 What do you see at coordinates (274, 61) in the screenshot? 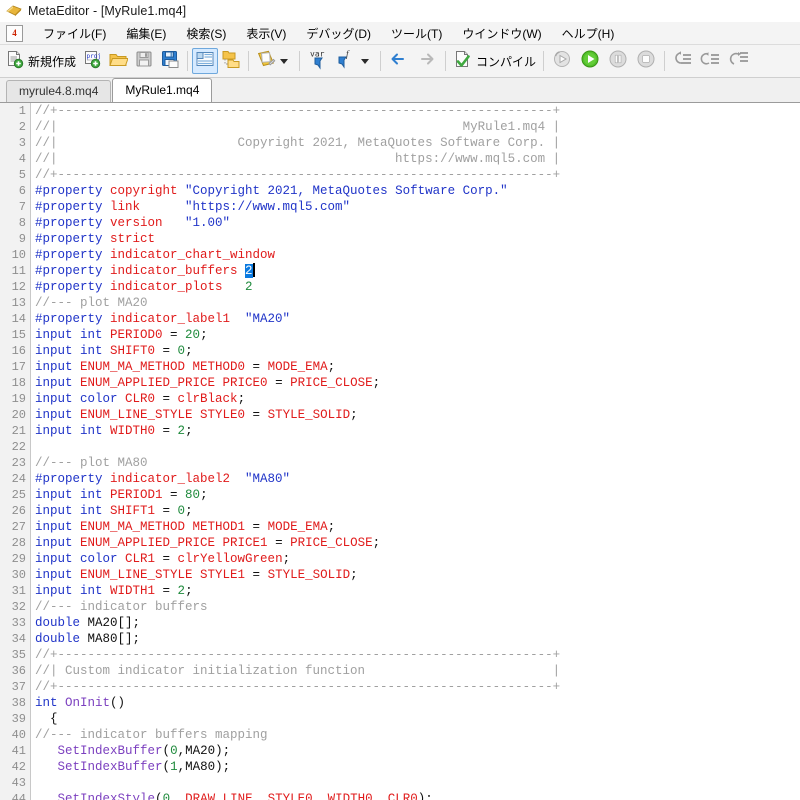
I see `style-settings-button` at bounding box center [274, 61].